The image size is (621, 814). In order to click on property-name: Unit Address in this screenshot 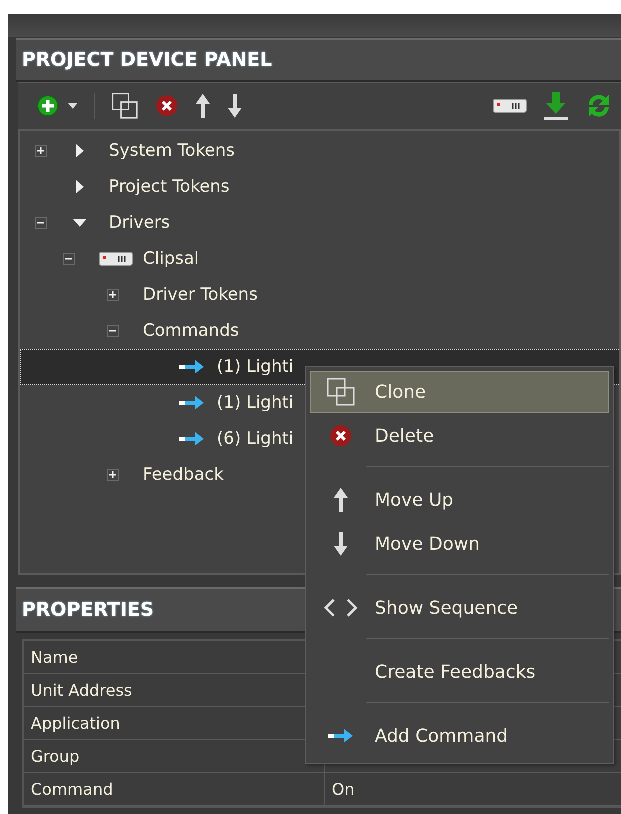, I will do `click(82, 691)`.